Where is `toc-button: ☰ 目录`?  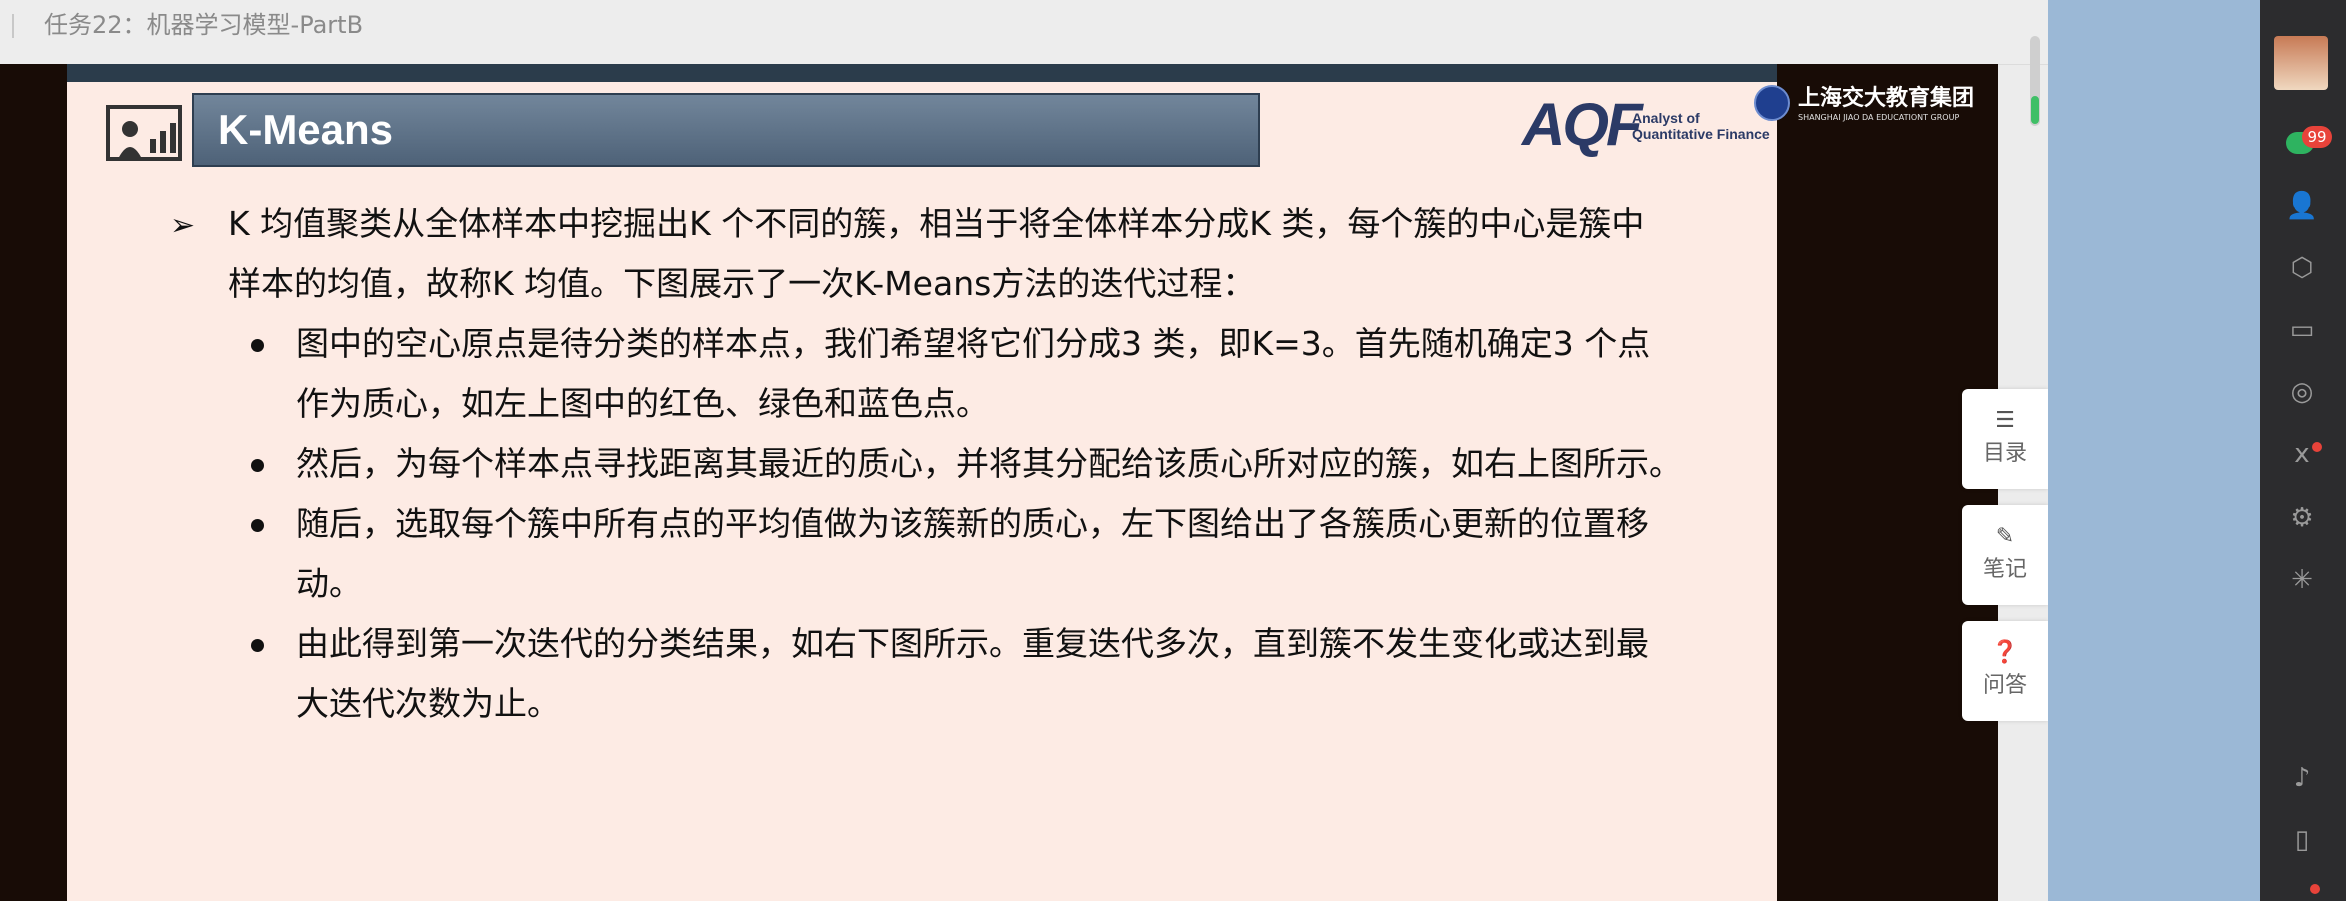
toc-button: ☰ 目录 is located at coordinates (2005, 439).